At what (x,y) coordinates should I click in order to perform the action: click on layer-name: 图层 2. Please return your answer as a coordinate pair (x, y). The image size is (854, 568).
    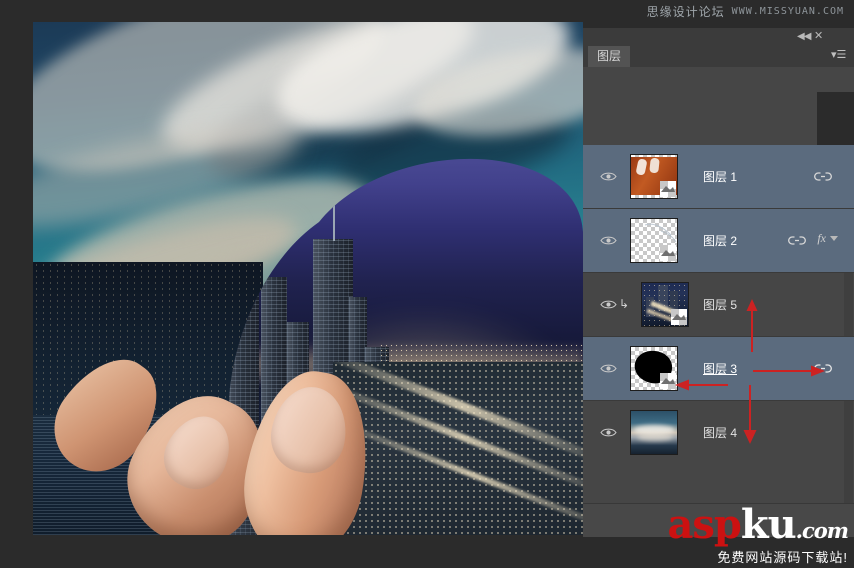
    Looking at the image, I should click on (720, 240).